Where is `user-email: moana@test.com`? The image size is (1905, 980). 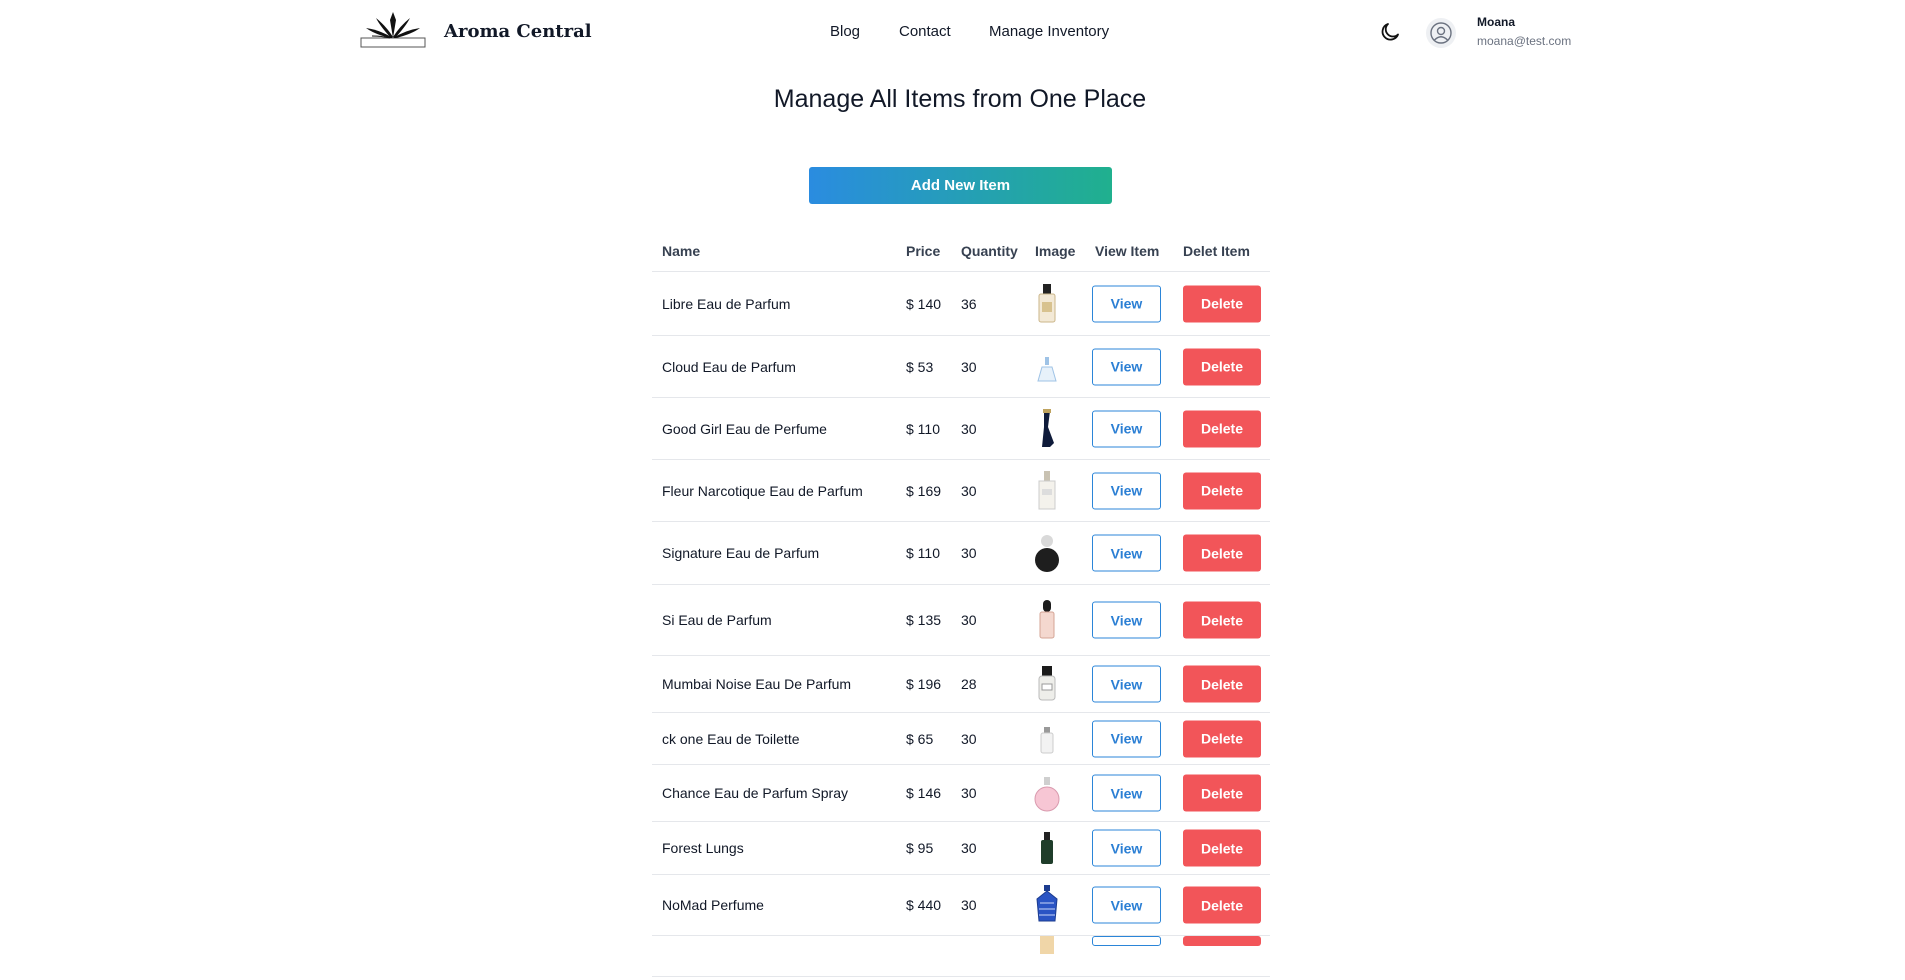
user-email: moana@test.com is located at coordinates (1524, 41).